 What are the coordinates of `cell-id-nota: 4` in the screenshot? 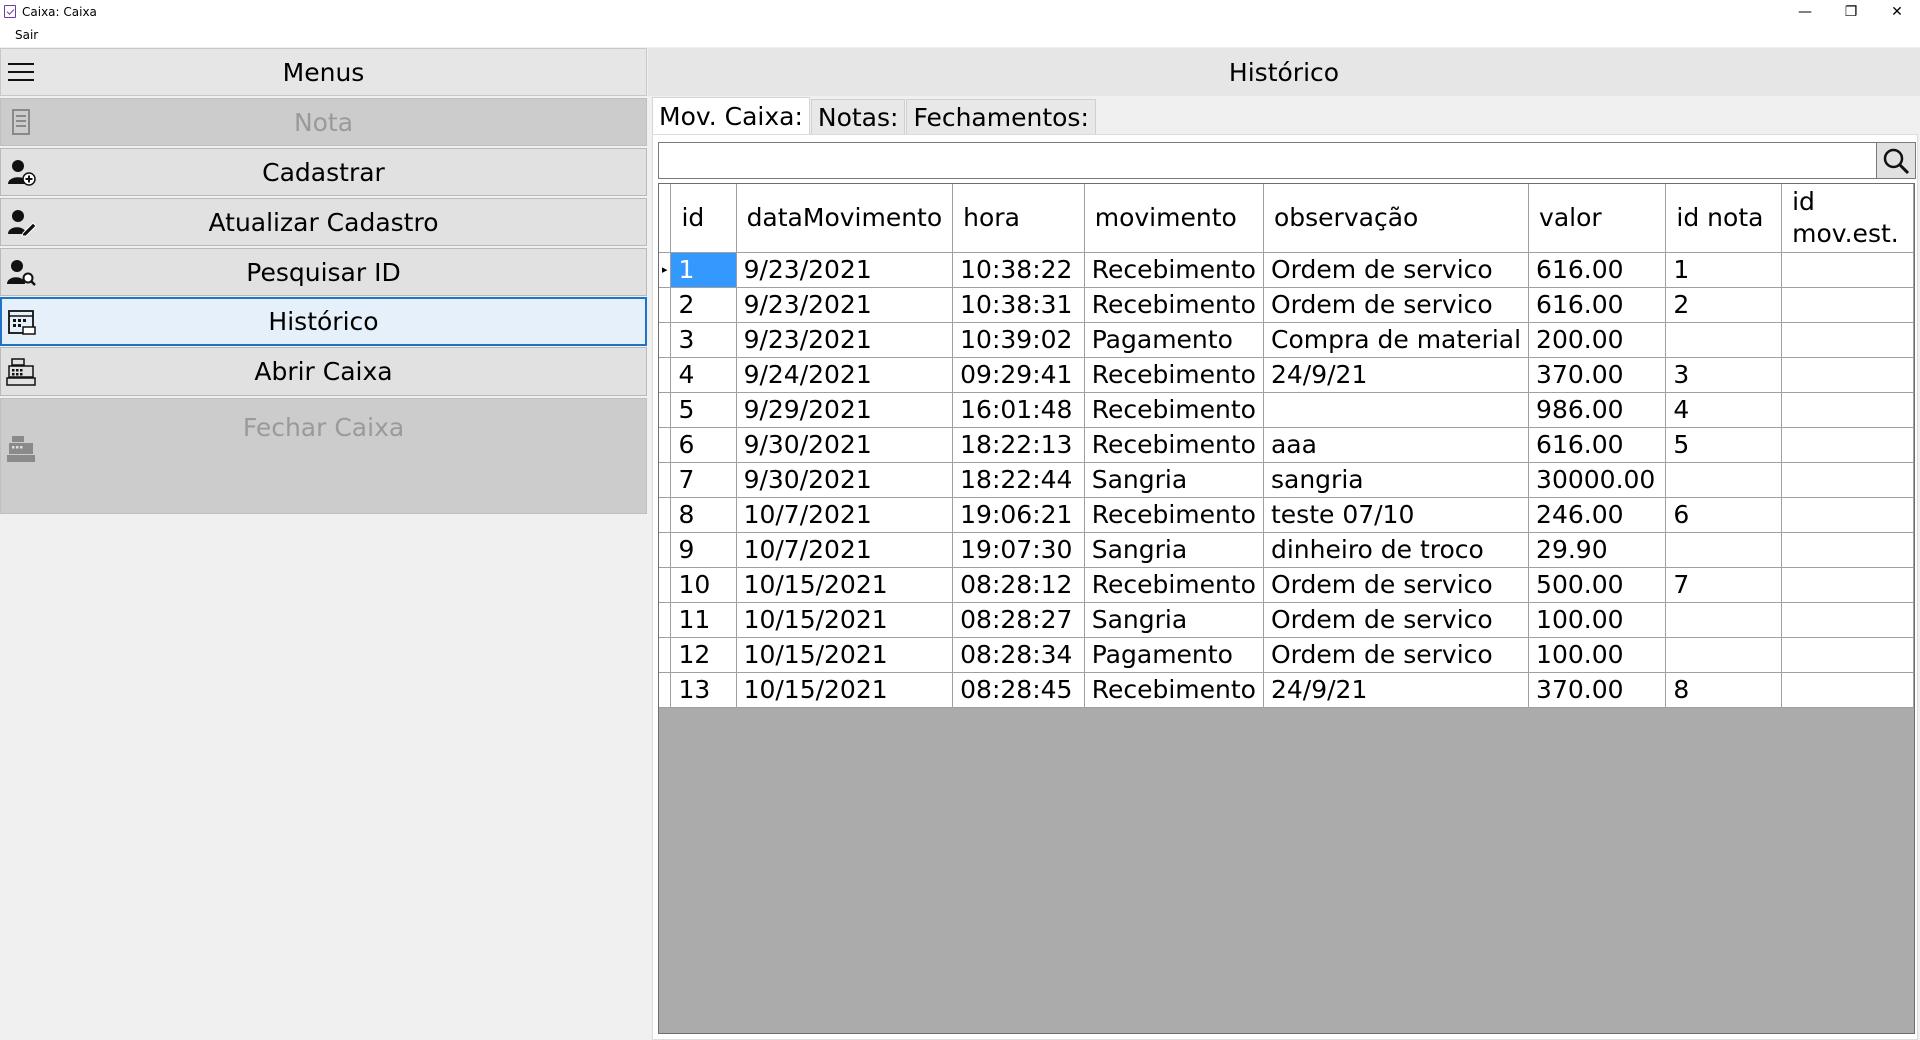 It's located at (1724, 410).